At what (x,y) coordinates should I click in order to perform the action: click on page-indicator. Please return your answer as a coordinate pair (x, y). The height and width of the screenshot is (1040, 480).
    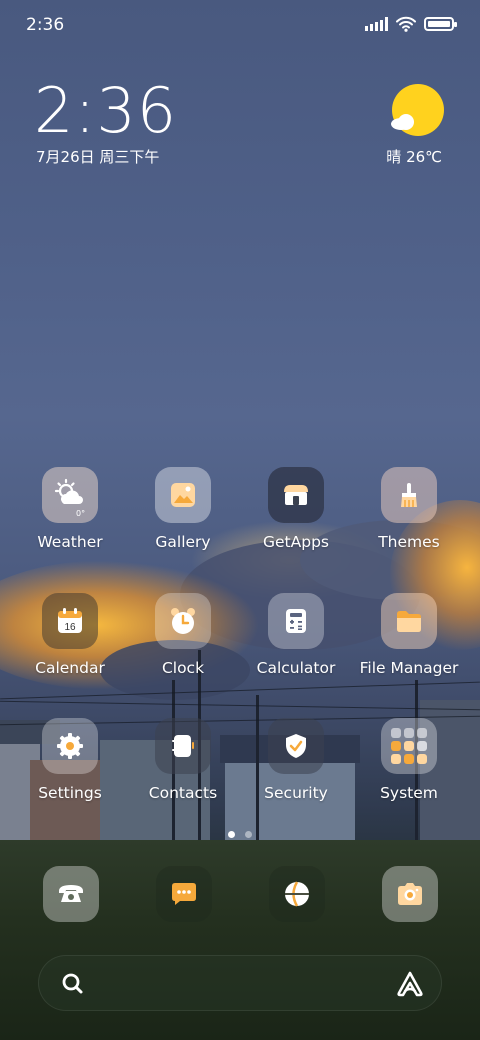
    Looking at the image, I should click on (240, 834).